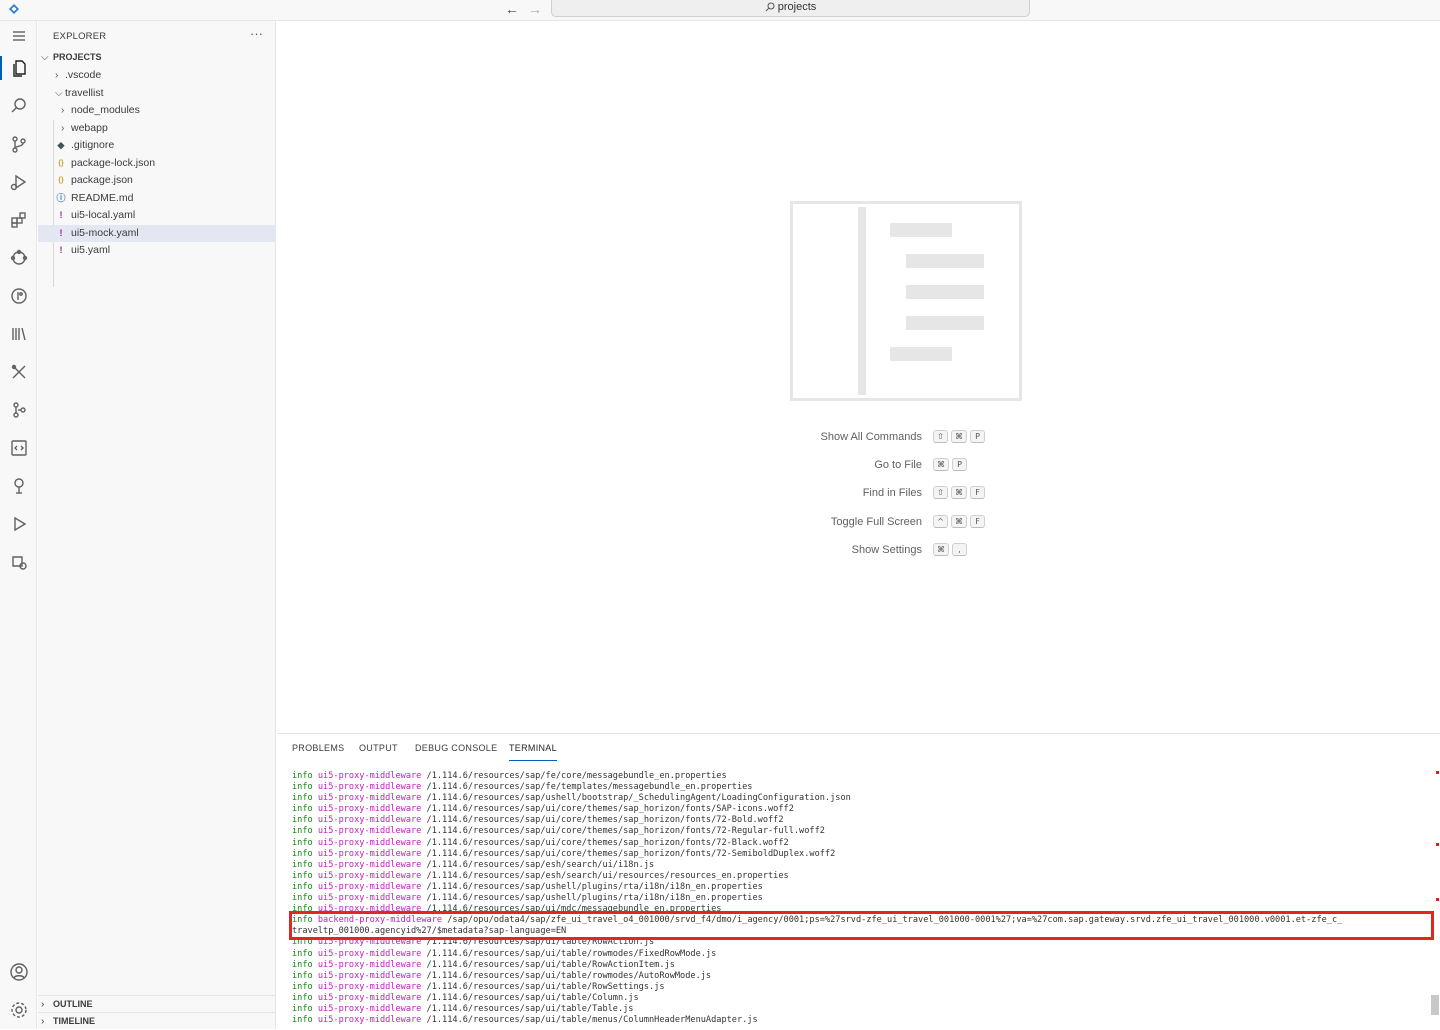  I want to click on branch-icon, so click(18, 410).